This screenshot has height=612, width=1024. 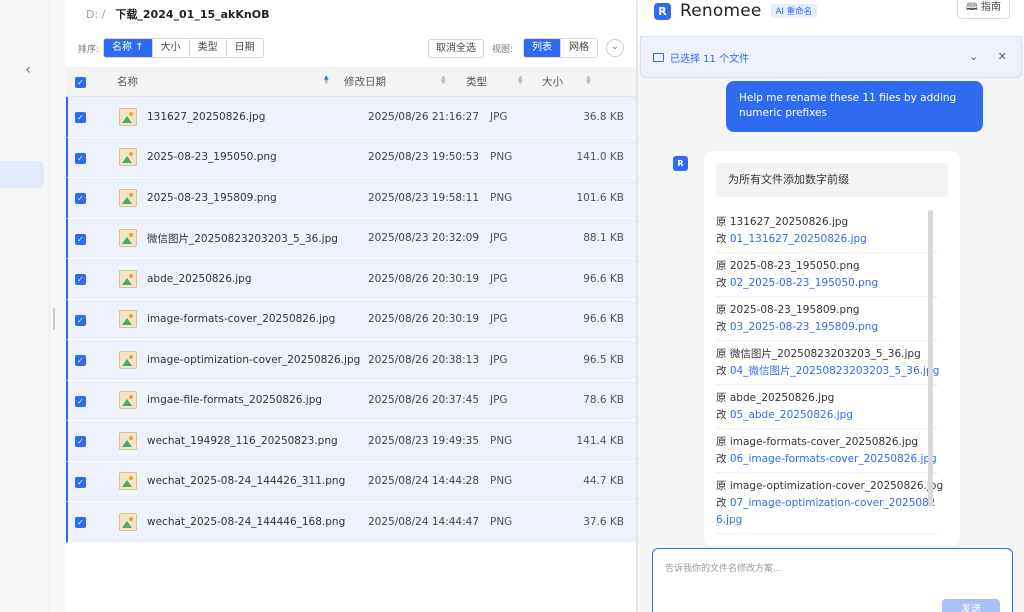 I want to click on view-list-button: 列表, so click(x=542, y=48).